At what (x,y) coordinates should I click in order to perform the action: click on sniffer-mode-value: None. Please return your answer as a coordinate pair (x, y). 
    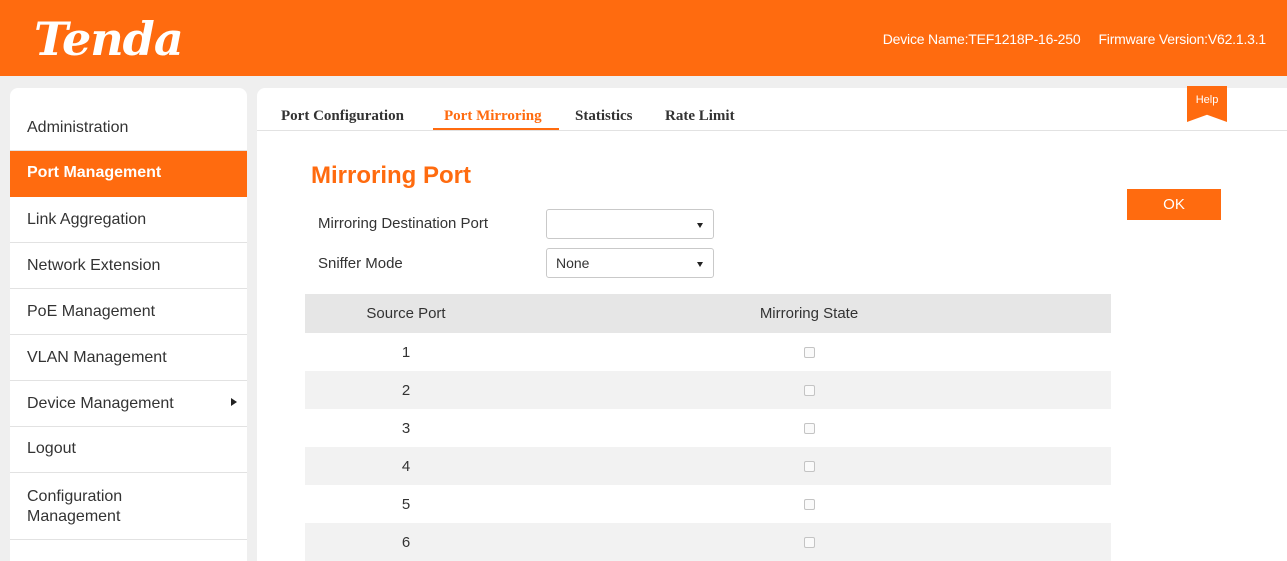
    Looking at the image, I should click on (573, 263).